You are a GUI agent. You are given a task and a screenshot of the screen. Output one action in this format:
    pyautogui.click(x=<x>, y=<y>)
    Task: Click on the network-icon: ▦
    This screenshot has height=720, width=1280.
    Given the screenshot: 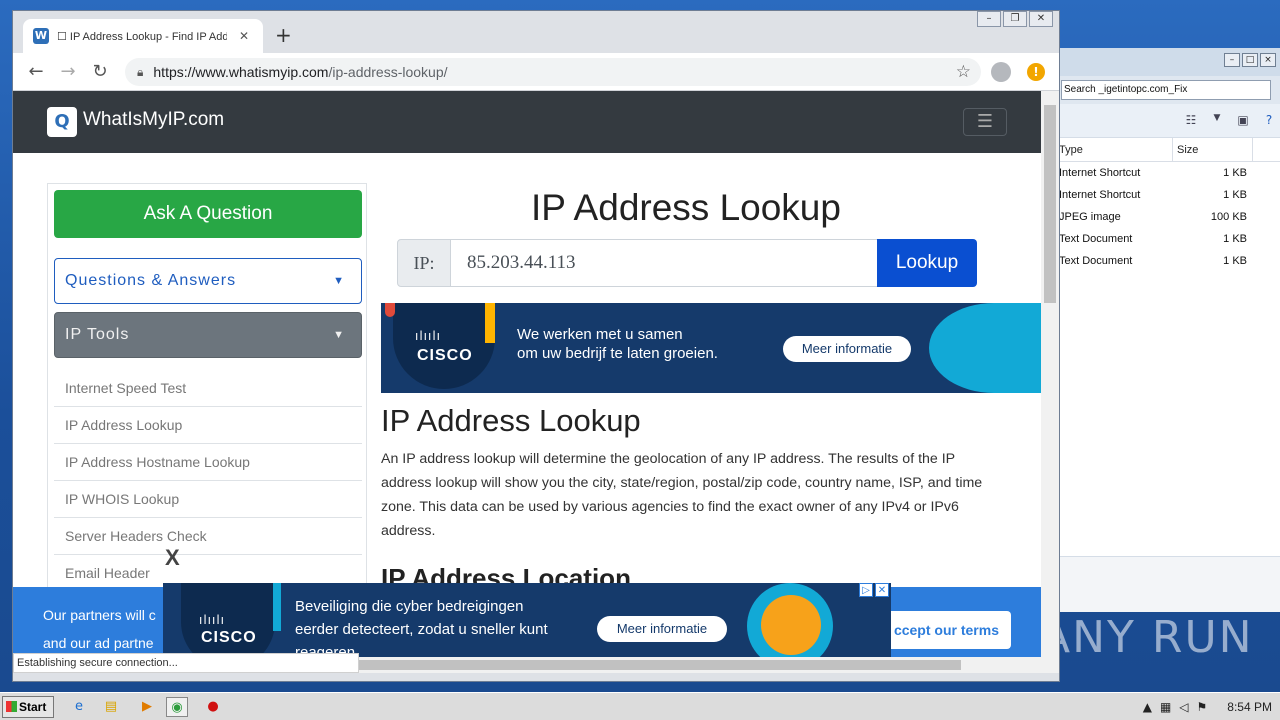 What is the action you would take?
    pyautogui.click(x=1165, y=707)
    